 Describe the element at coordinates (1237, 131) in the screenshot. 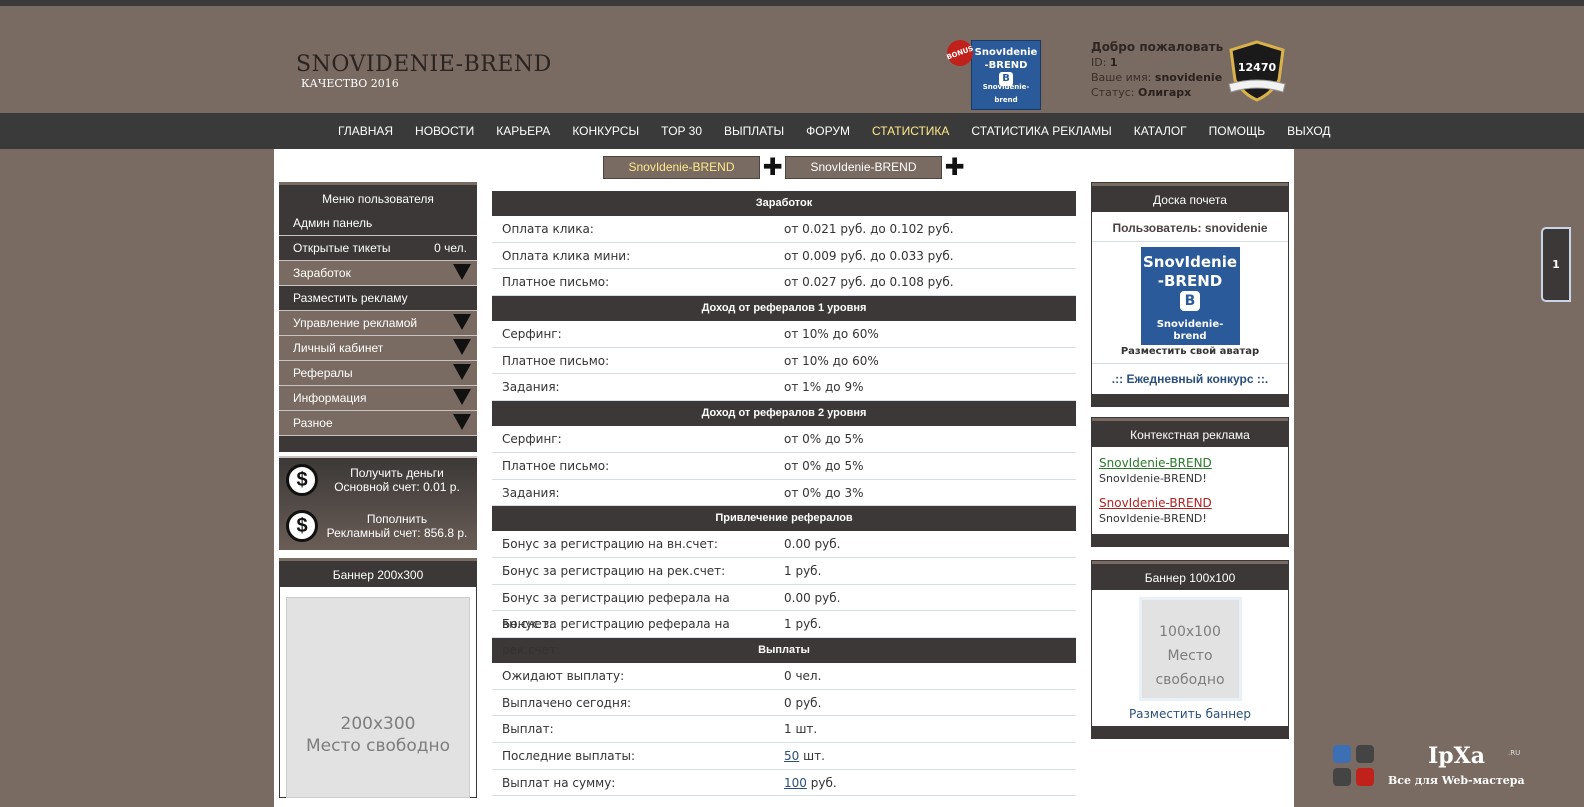

I see `nav-help: ПОМОЩЬ` at that location.